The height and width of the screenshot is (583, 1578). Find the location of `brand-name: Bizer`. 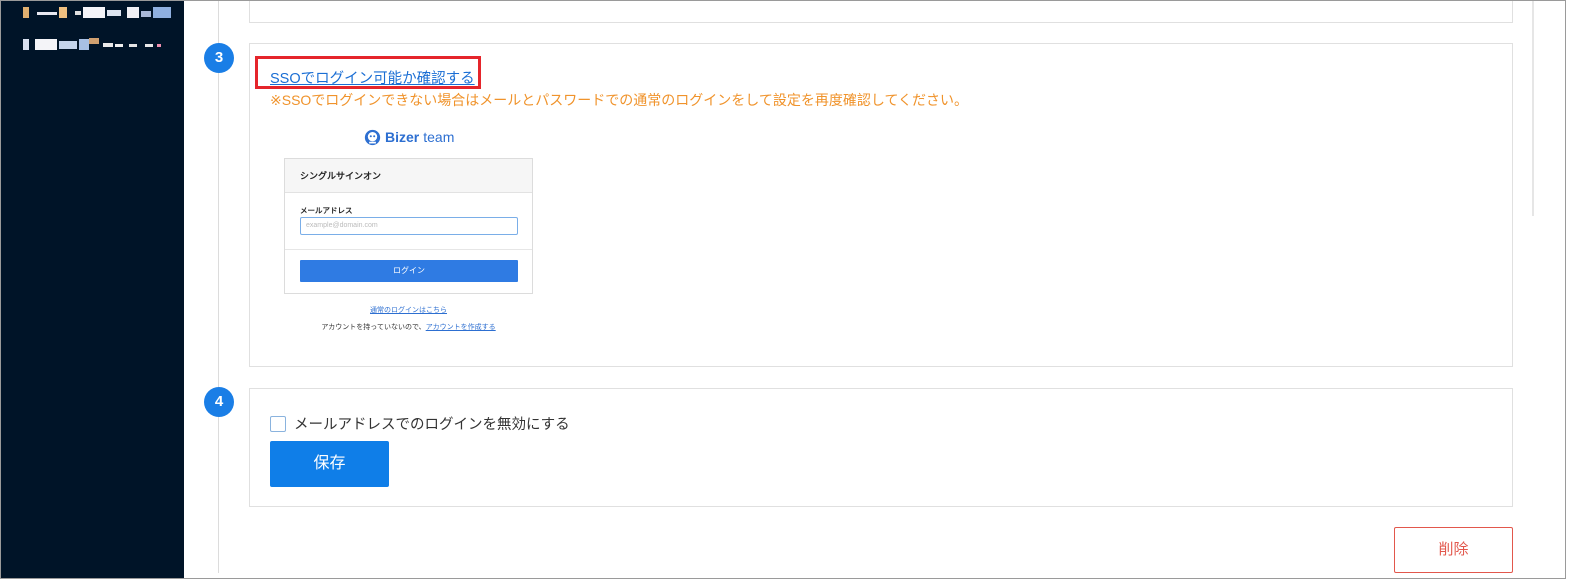

brand-name: Bizer is located at coordinates (402, 137).